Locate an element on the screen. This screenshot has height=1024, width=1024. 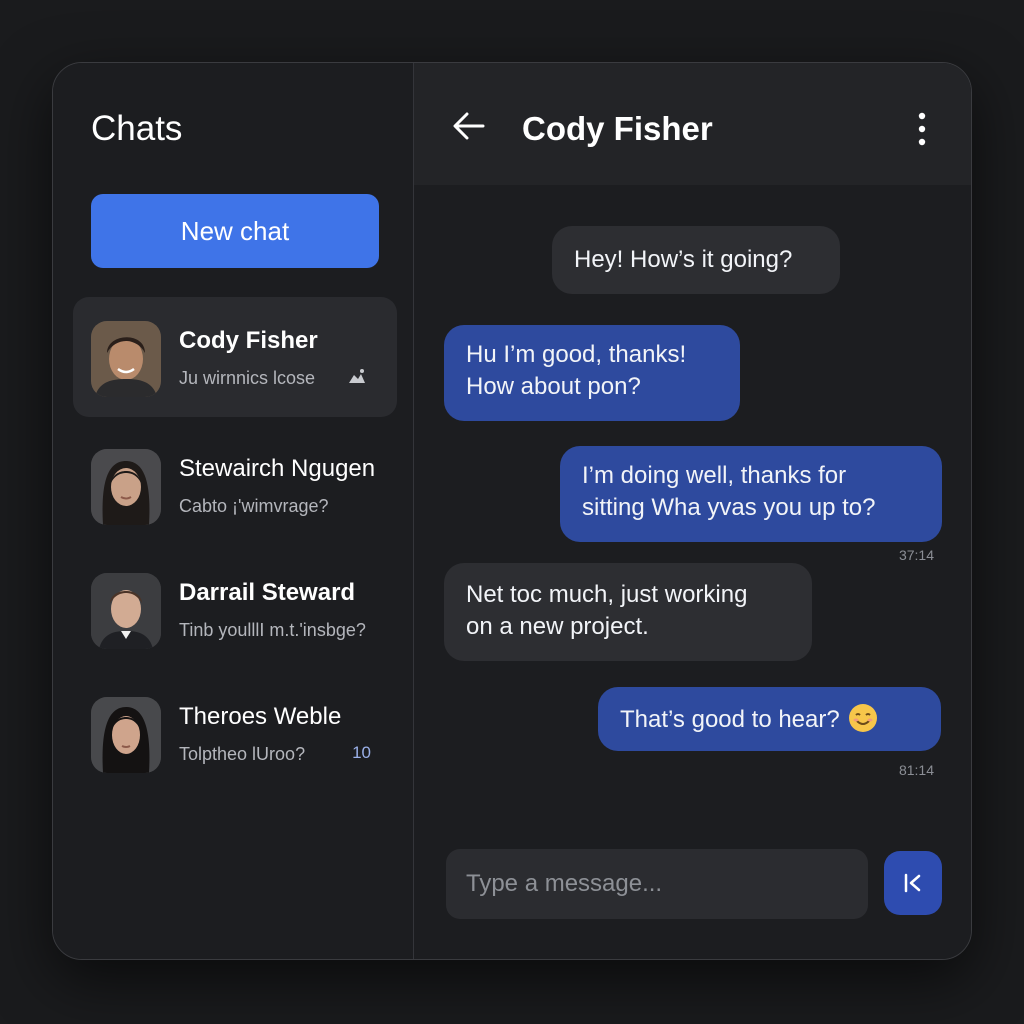
message-text: on a new project. is located at coordinates (557, 626).